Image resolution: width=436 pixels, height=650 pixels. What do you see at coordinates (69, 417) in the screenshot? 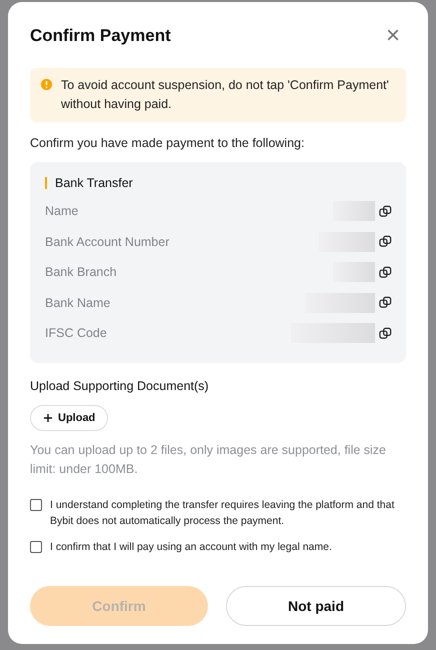
I see `upload-button: Upload` at bounding box center [69, 417].